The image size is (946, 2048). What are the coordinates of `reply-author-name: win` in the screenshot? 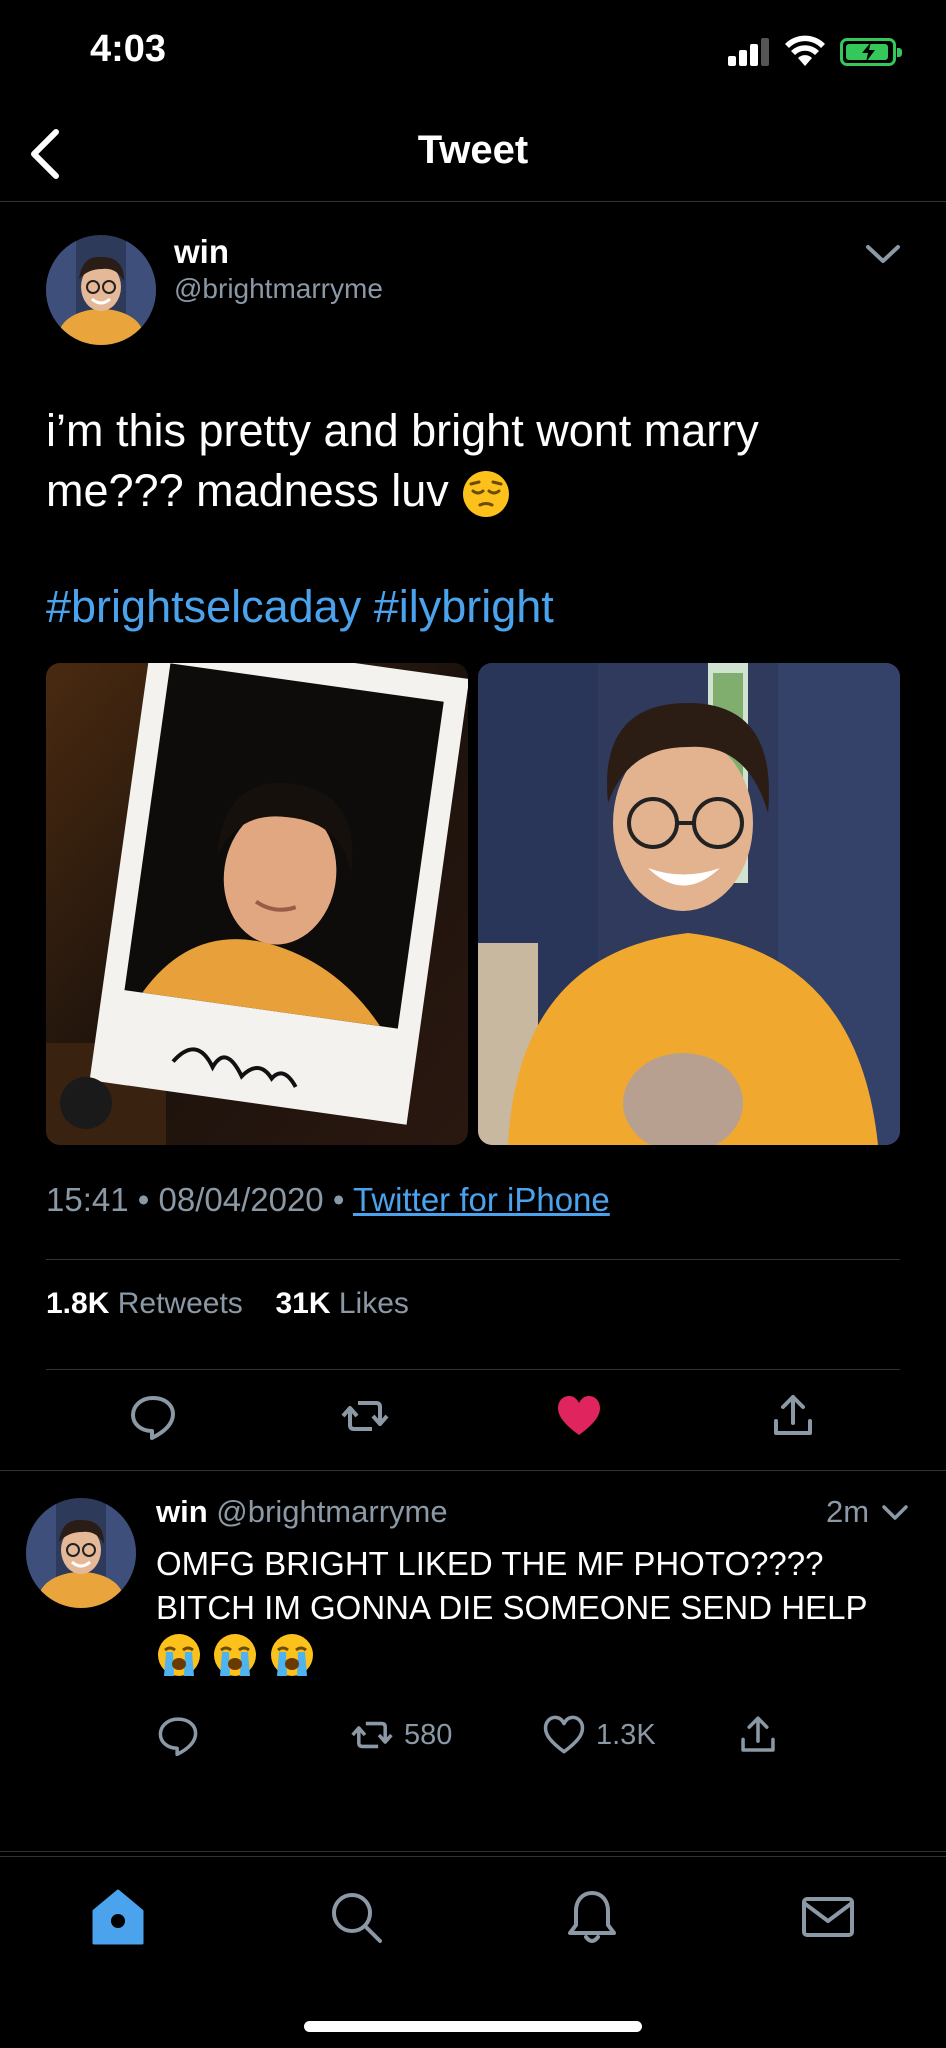 It's located at (182, 1511).